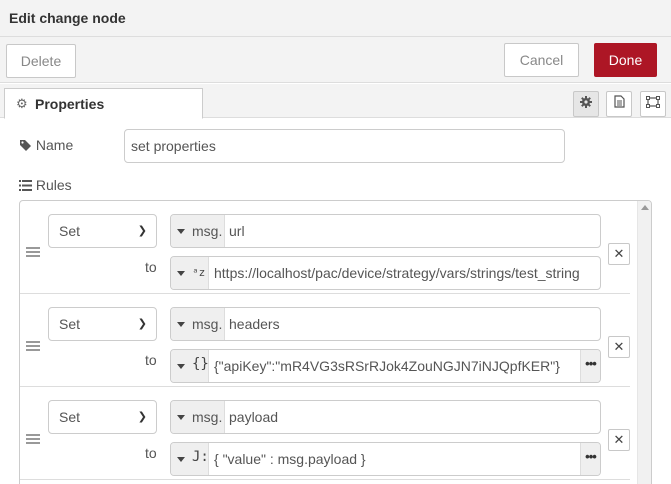 The width and height of the screenshot is (671, 484). What do you see at coordinates (237, 231) in the screenshot?
I see `target-value: url` at bounding box center [237, 231].